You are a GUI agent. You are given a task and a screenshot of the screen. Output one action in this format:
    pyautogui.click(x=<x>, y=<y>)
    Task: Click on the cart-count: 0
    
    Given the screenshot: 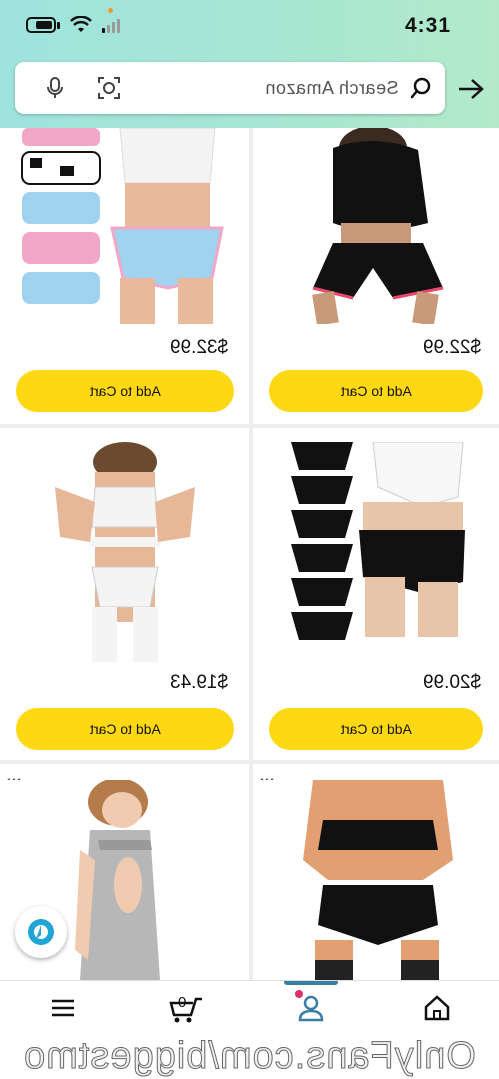 What is the action you would take?
    pyautogui.click(x=182, y=1002)
    